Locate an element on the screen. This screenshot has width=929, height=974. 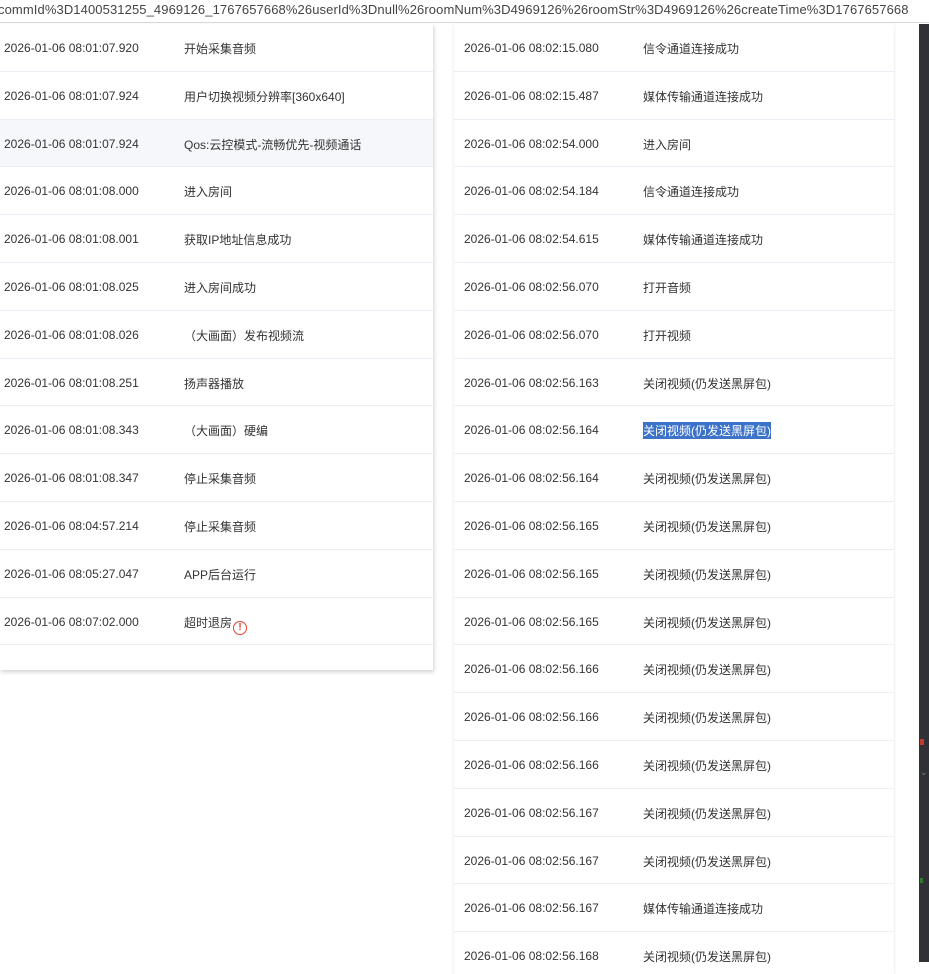
log-row: 2026-01-06 08:01:08.347 停止采集音频 is located at coordinates (216, 478).